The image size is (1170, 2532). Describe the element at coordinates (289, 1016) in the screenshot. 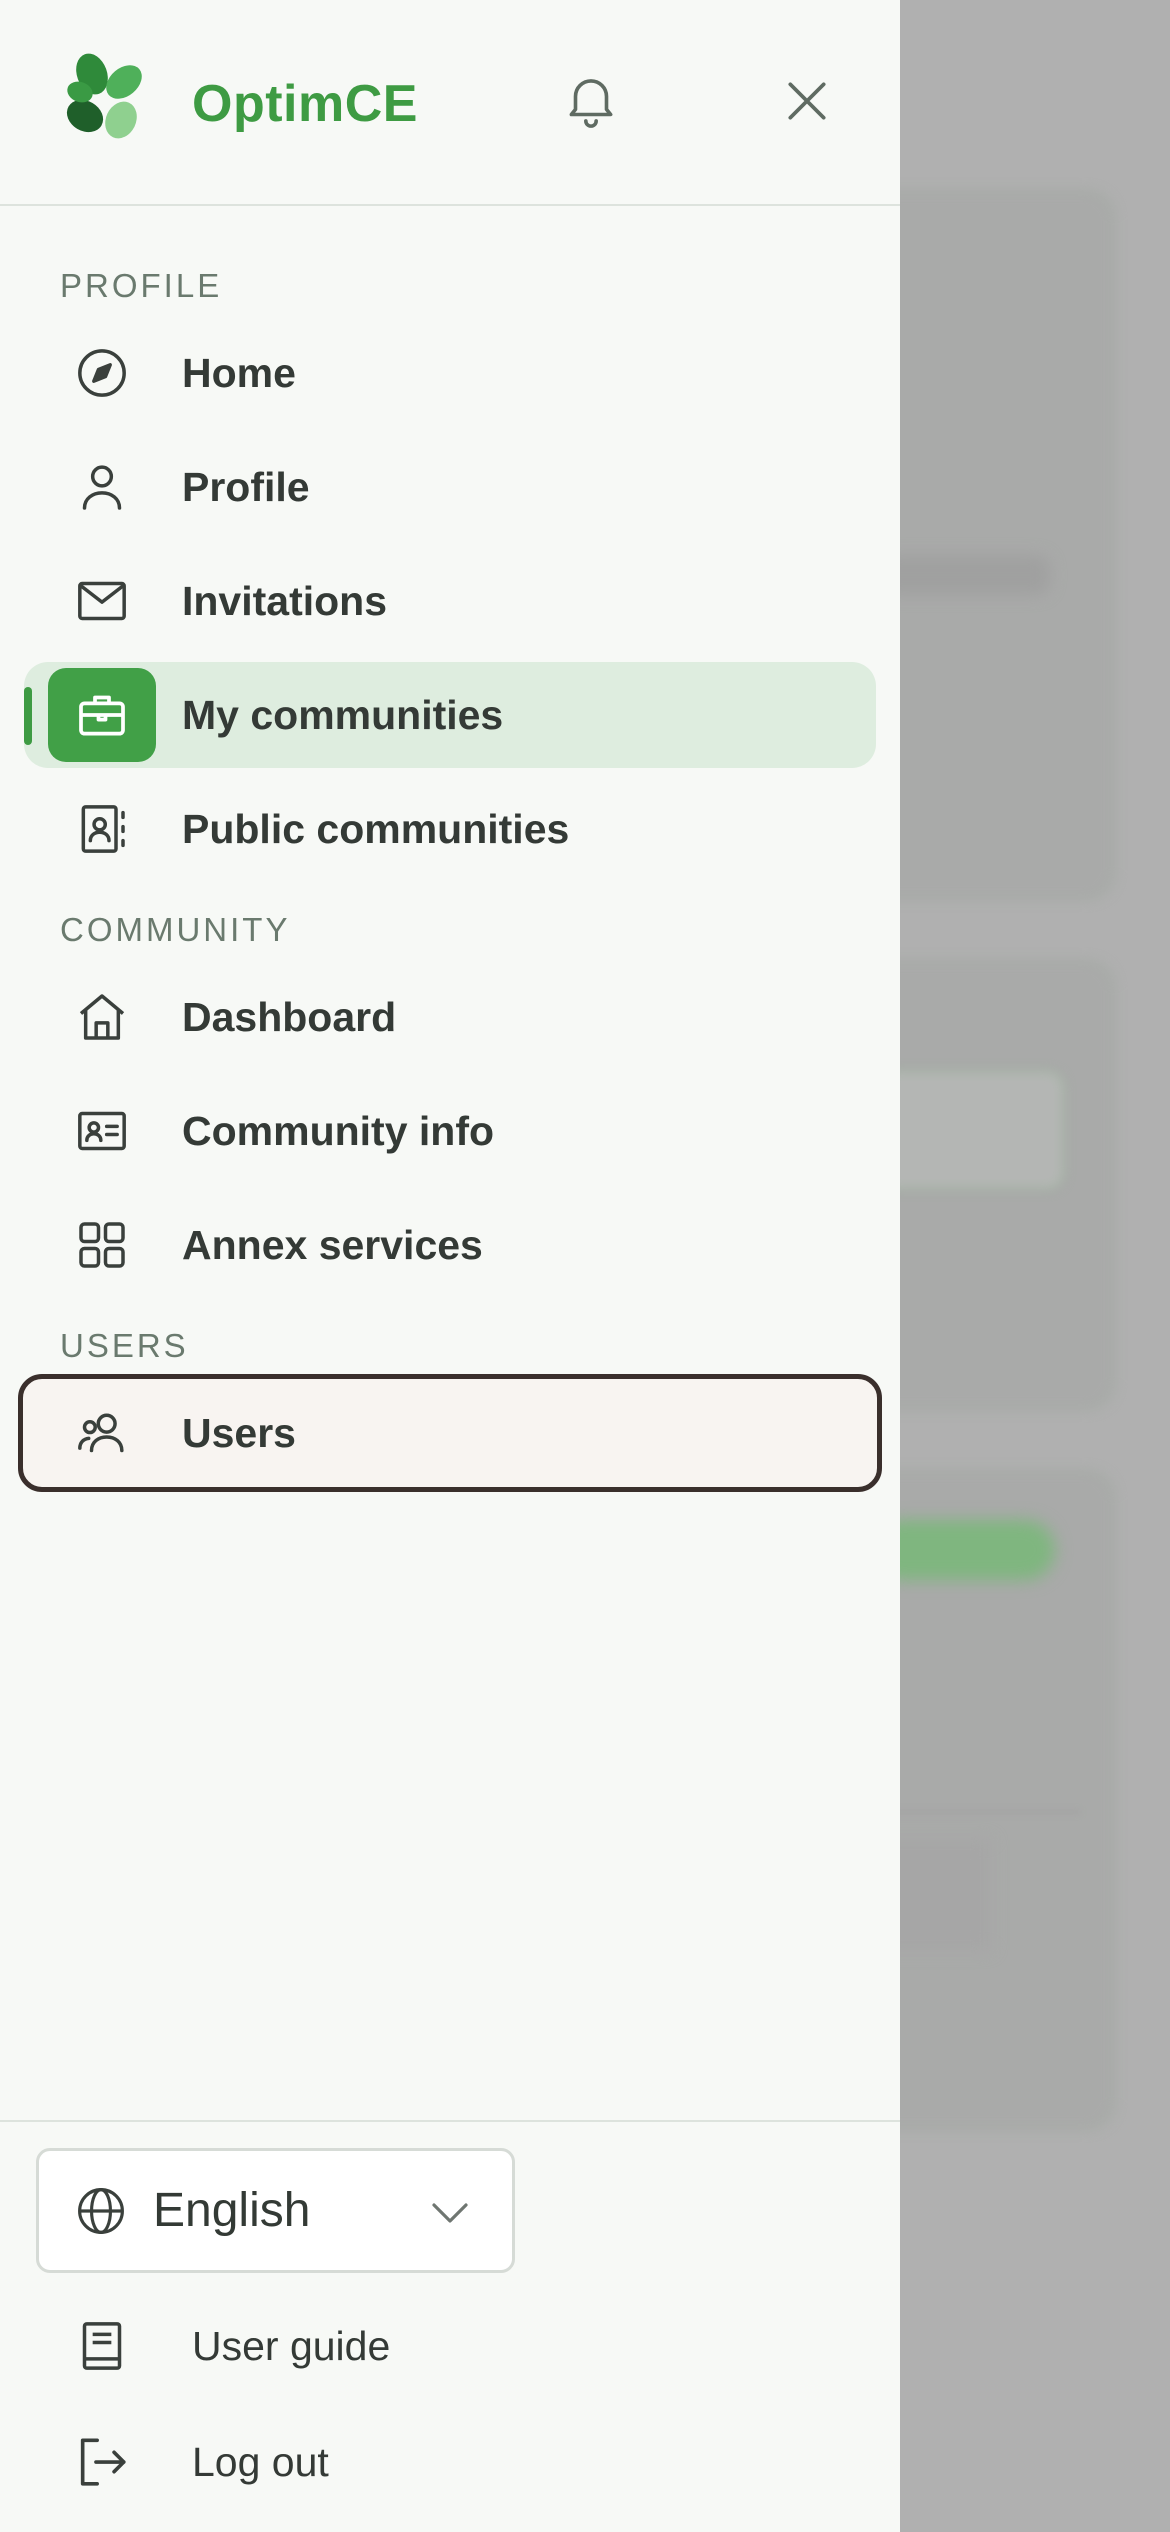

I see `nav-item-label: Dashboard` at that location.